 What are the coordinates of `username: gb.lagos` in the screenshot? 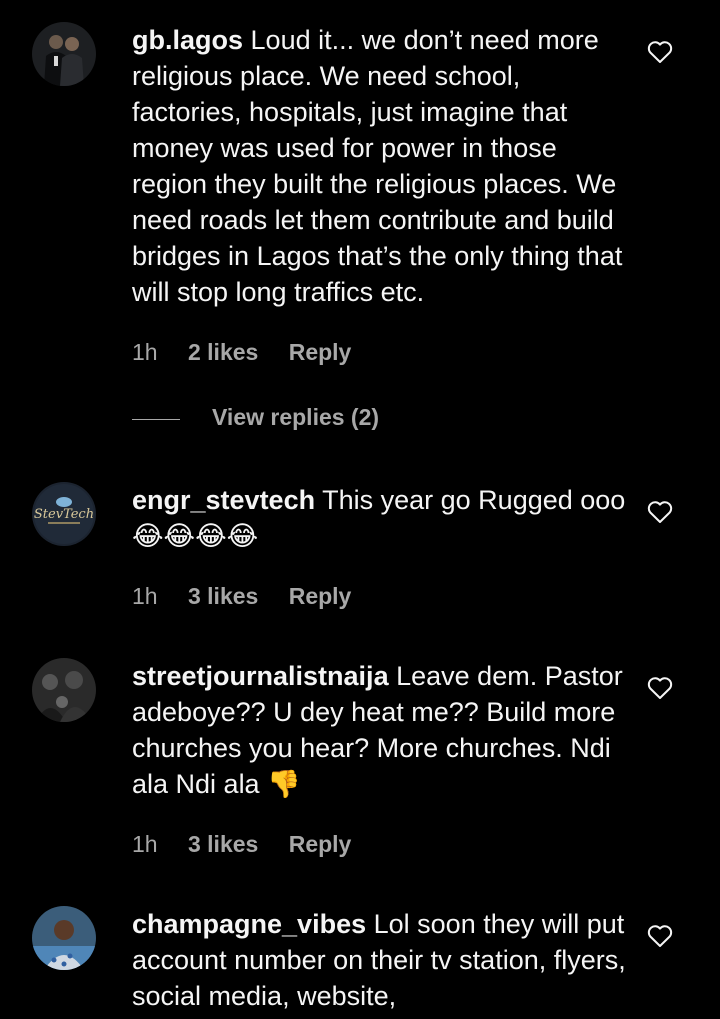 It's located at (187, 40).